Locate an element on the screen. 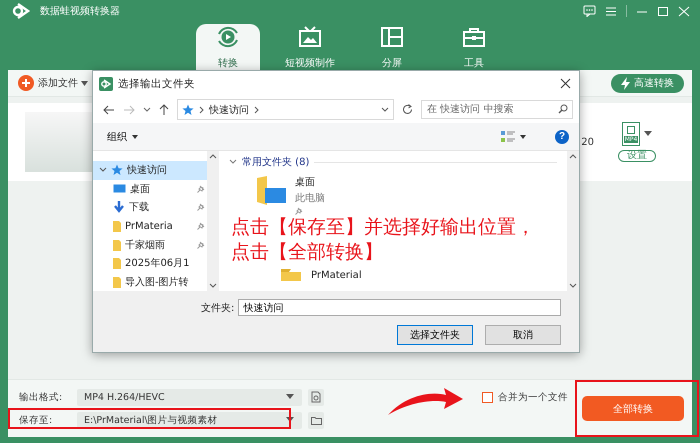  add-file-button: 添加文件 is located at coordinates (48, 83).